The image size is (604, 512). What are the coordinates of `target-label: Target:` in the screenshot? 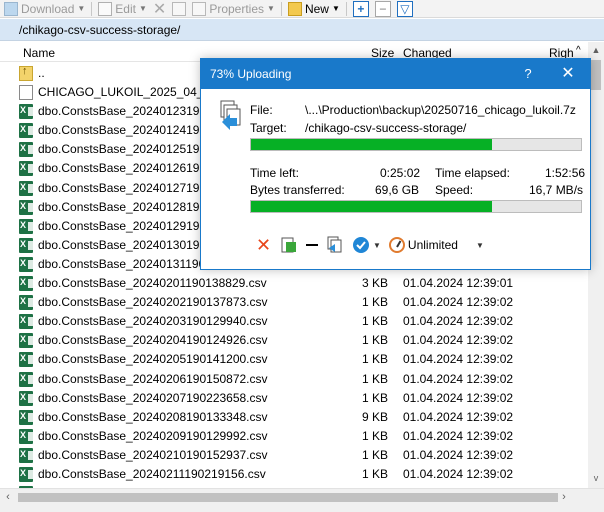 It's located at (268, 128).